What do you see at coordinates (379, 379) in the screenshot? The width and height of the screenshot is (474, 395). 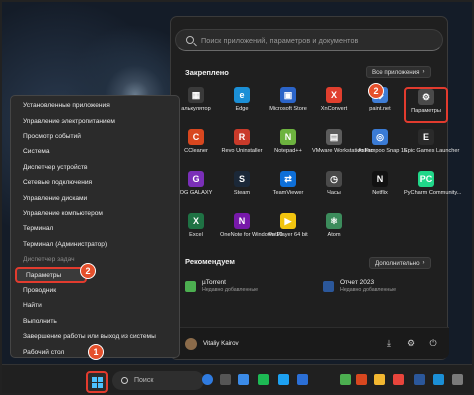 I see `file-explorer-icon` at bounding box center [379, 379].